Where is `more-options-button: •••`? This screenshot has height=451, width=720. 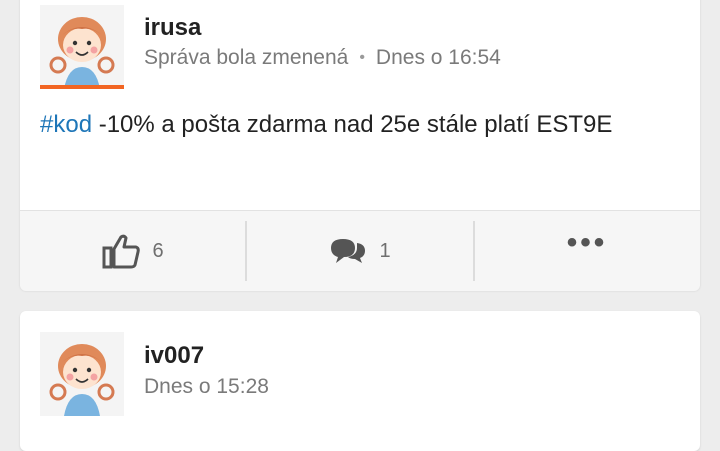
more-options-button: ••• is located at coordinates (587, 251).